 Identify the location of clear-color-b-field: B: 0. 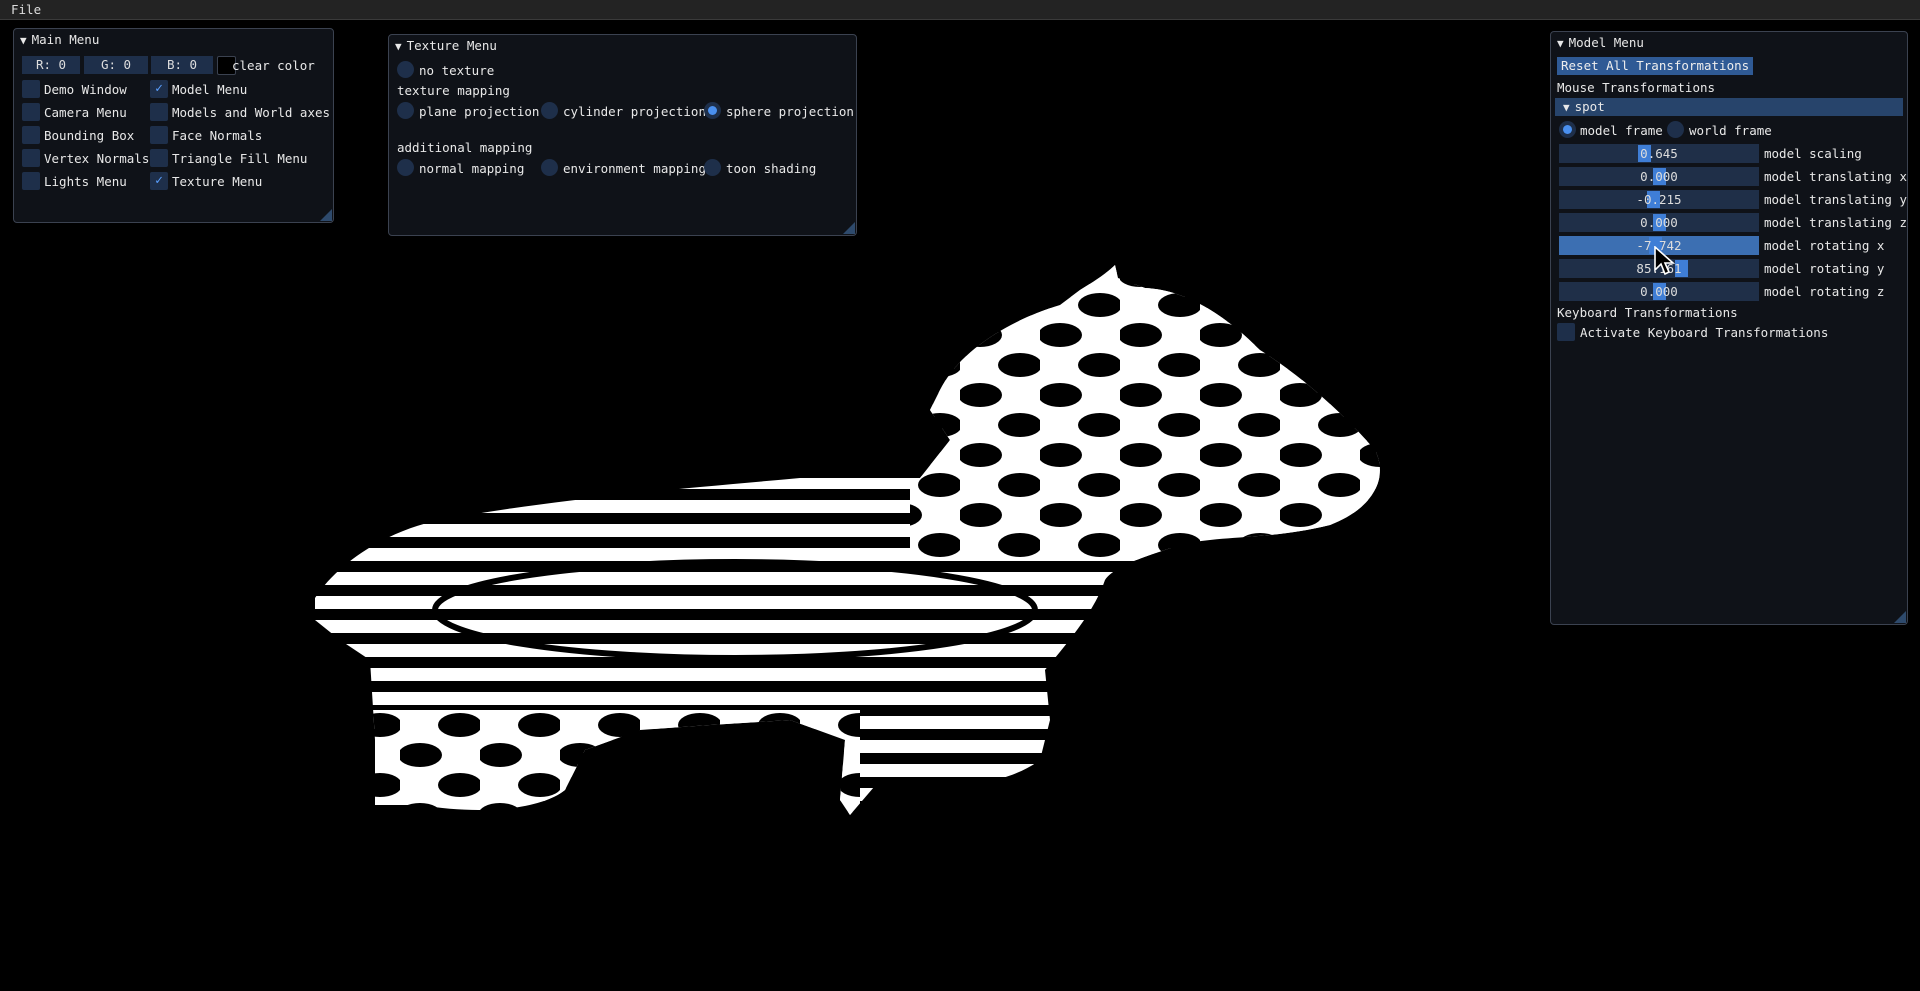
(182, 65).